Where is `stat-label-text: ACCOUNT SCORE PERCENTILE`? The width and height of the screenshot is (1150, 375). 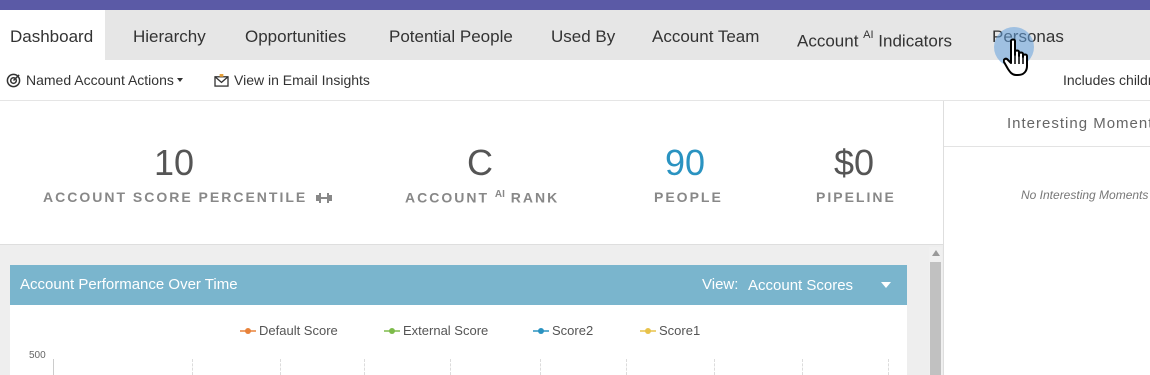
stat-label-text: ACCOUNT SCORE PERCENTILE is located at coordinates (175, 197).